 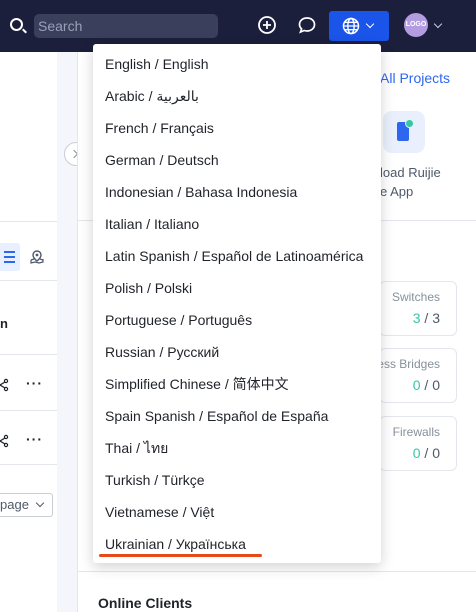 I want to click on message-icon, so click(x=307, y=25).